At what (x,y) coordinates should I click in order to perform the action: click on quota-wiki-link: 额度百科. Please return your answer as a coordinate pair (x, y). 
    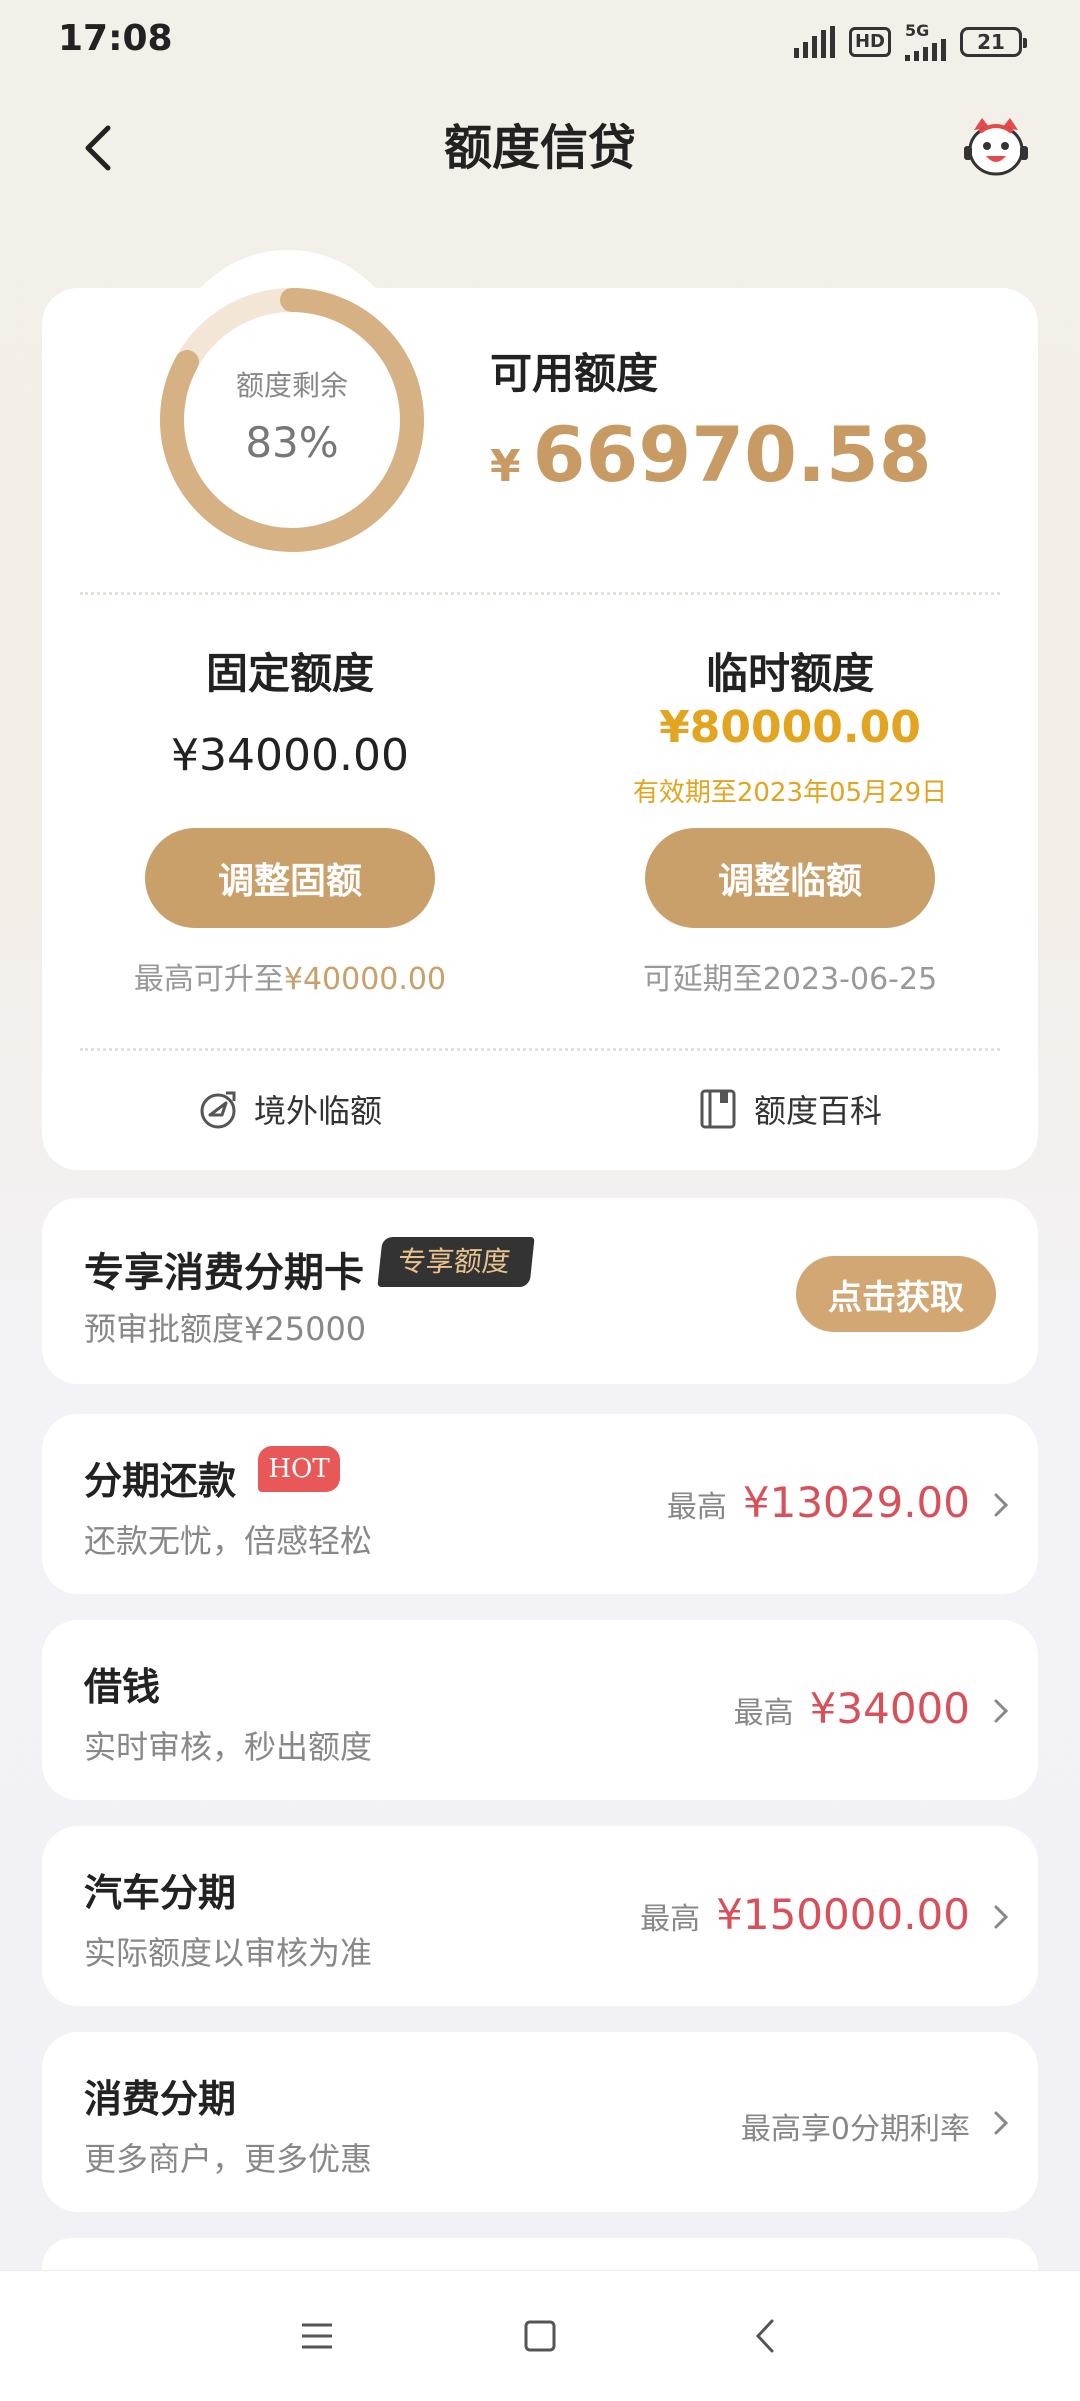
    Looking at the image, I should click on (789, 1109).